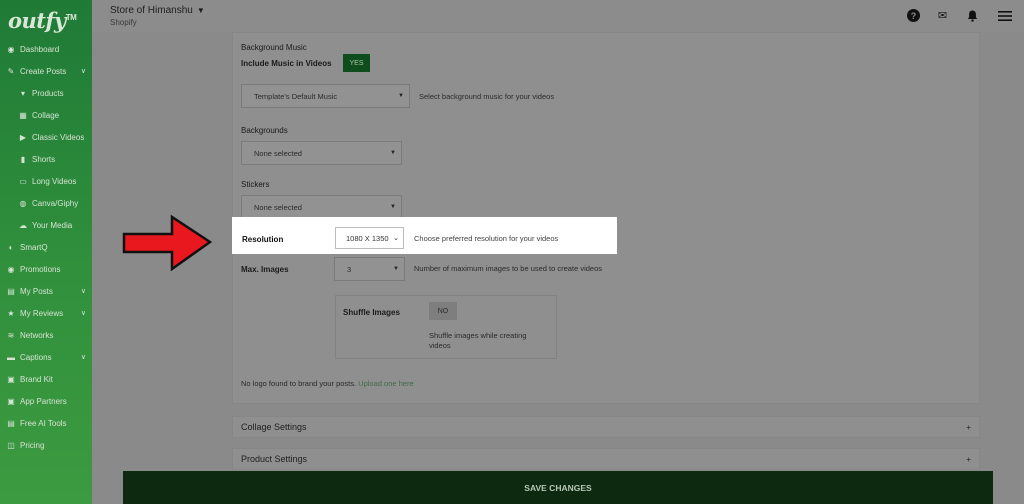 The image size is (1024, 504). What do you see at coordinates (46, 159) in the screenshot?
I see `sidebar-item-shorts: ▮ Shorts` at bounding box center [46, 159].